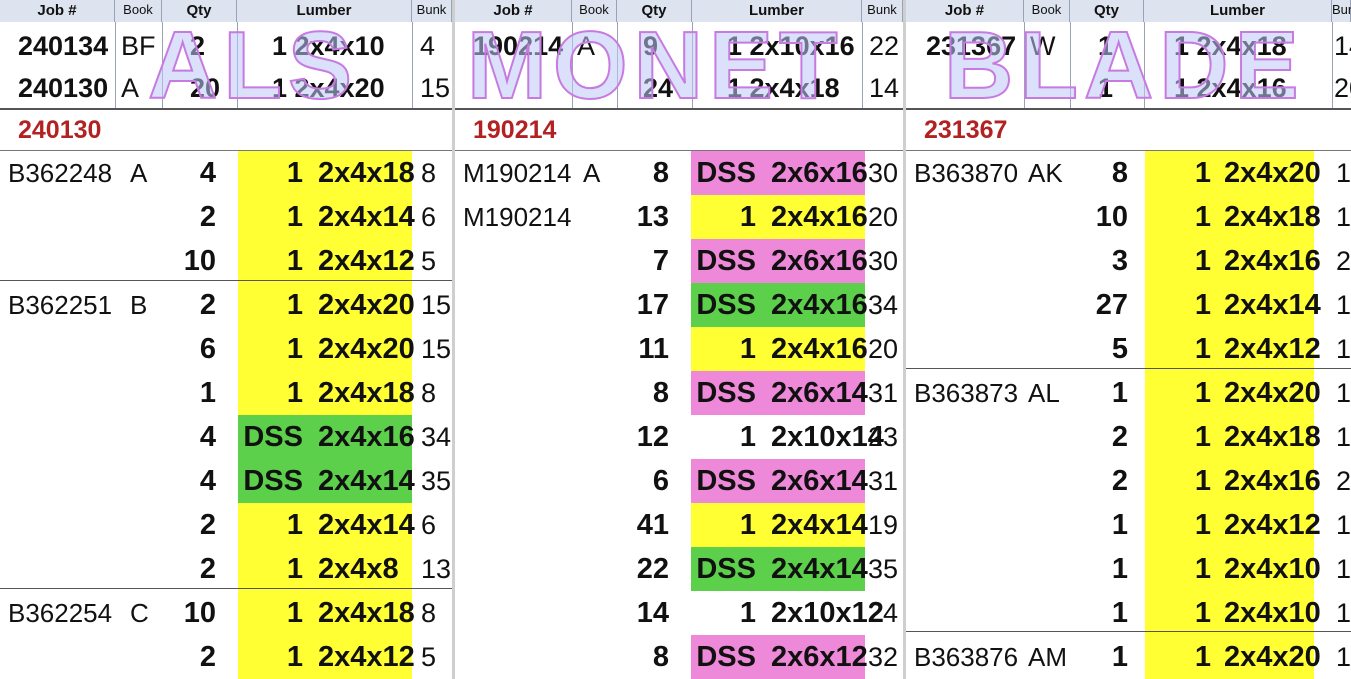  Describe the element at coordinates (679, 481) in the screenshot. I see `table-row: 6 DSS 2x6x14 31` at that location.